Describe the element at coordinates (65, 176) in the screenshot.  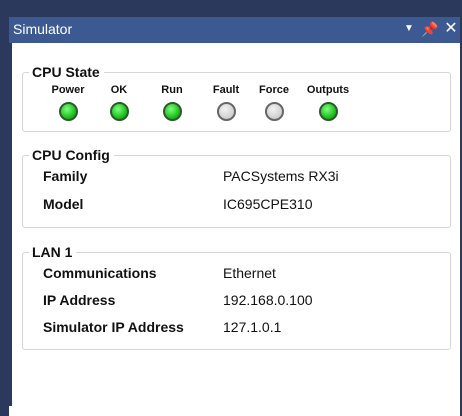
I see `family-label: Family` at that location.